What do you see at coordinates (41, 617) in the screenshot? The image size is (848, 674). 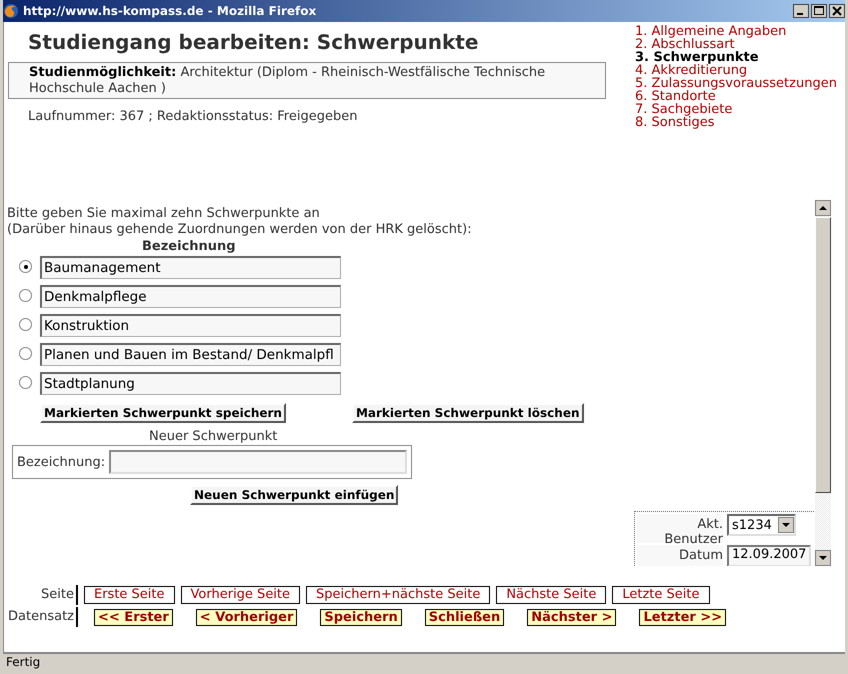 I see `row-label: Datensatz` at bounding box center [41, 617].